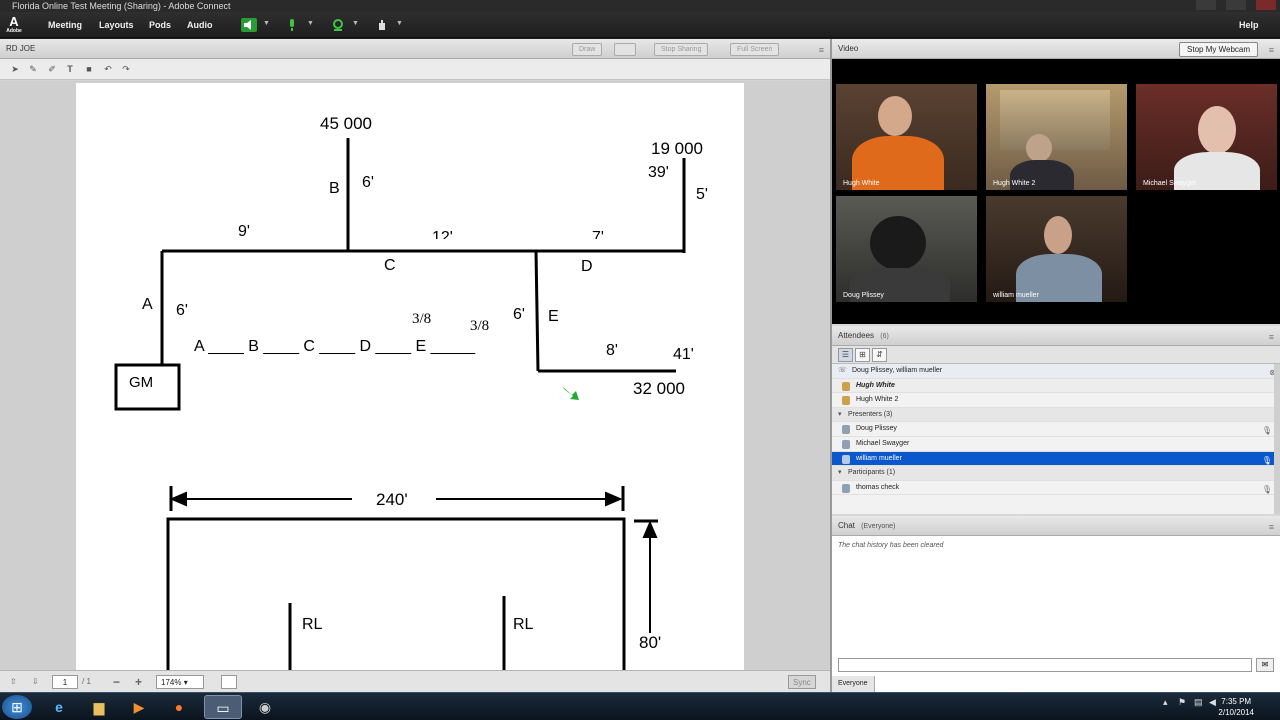 This screenshot has height=720, width=1280. I want to click on microphone-icon, so click(292, 25).